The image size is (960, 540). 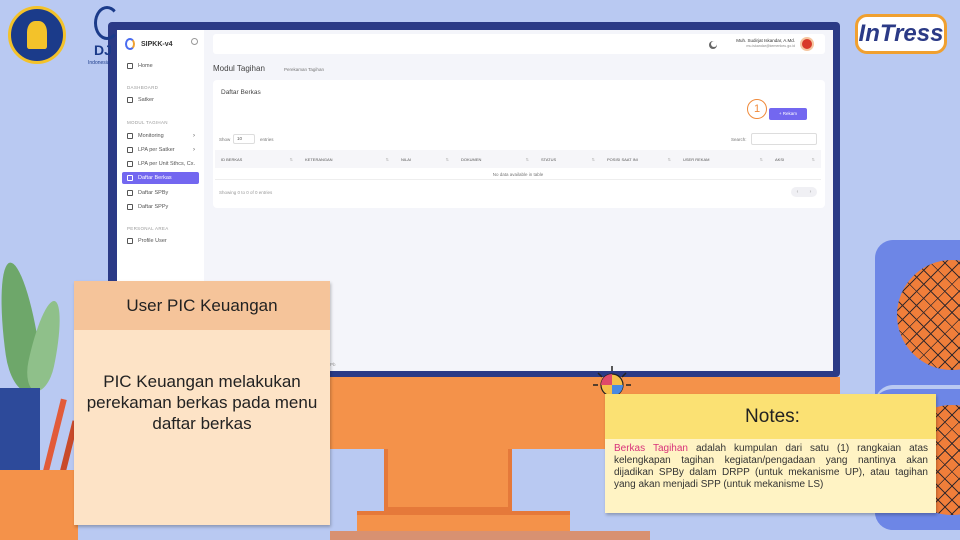 What do you see at coordinates (651, 448) in the screenshot?
I see `notes-term: Berkas Tagihan` at bounding box center [651, 448].